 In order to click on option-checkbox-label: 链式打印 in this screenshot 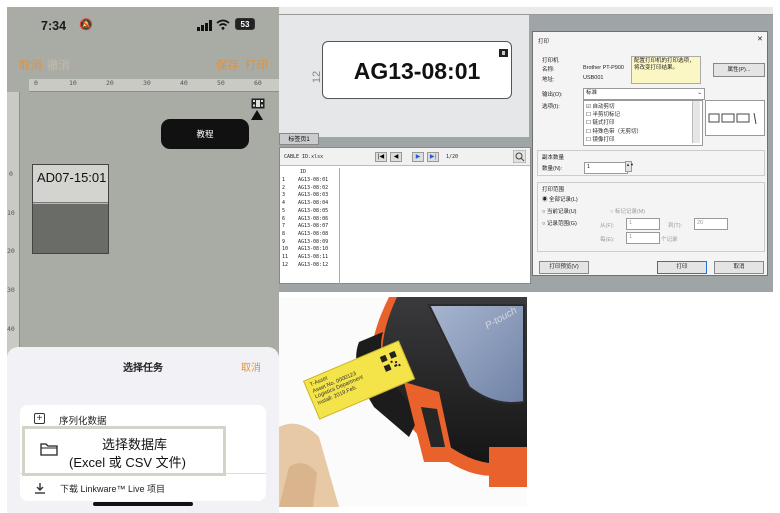, I will do `click(603, 123)`.